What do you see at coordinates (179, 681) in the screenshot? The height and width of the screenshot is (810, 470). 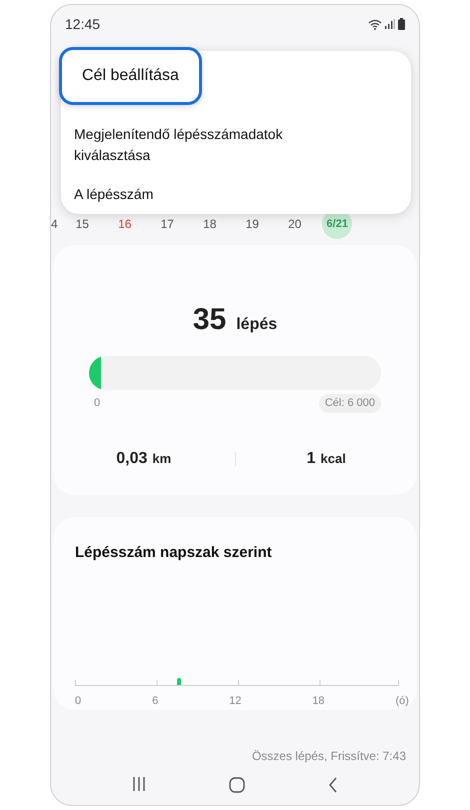 I see `step-bar` at bounding box center [179, 681].